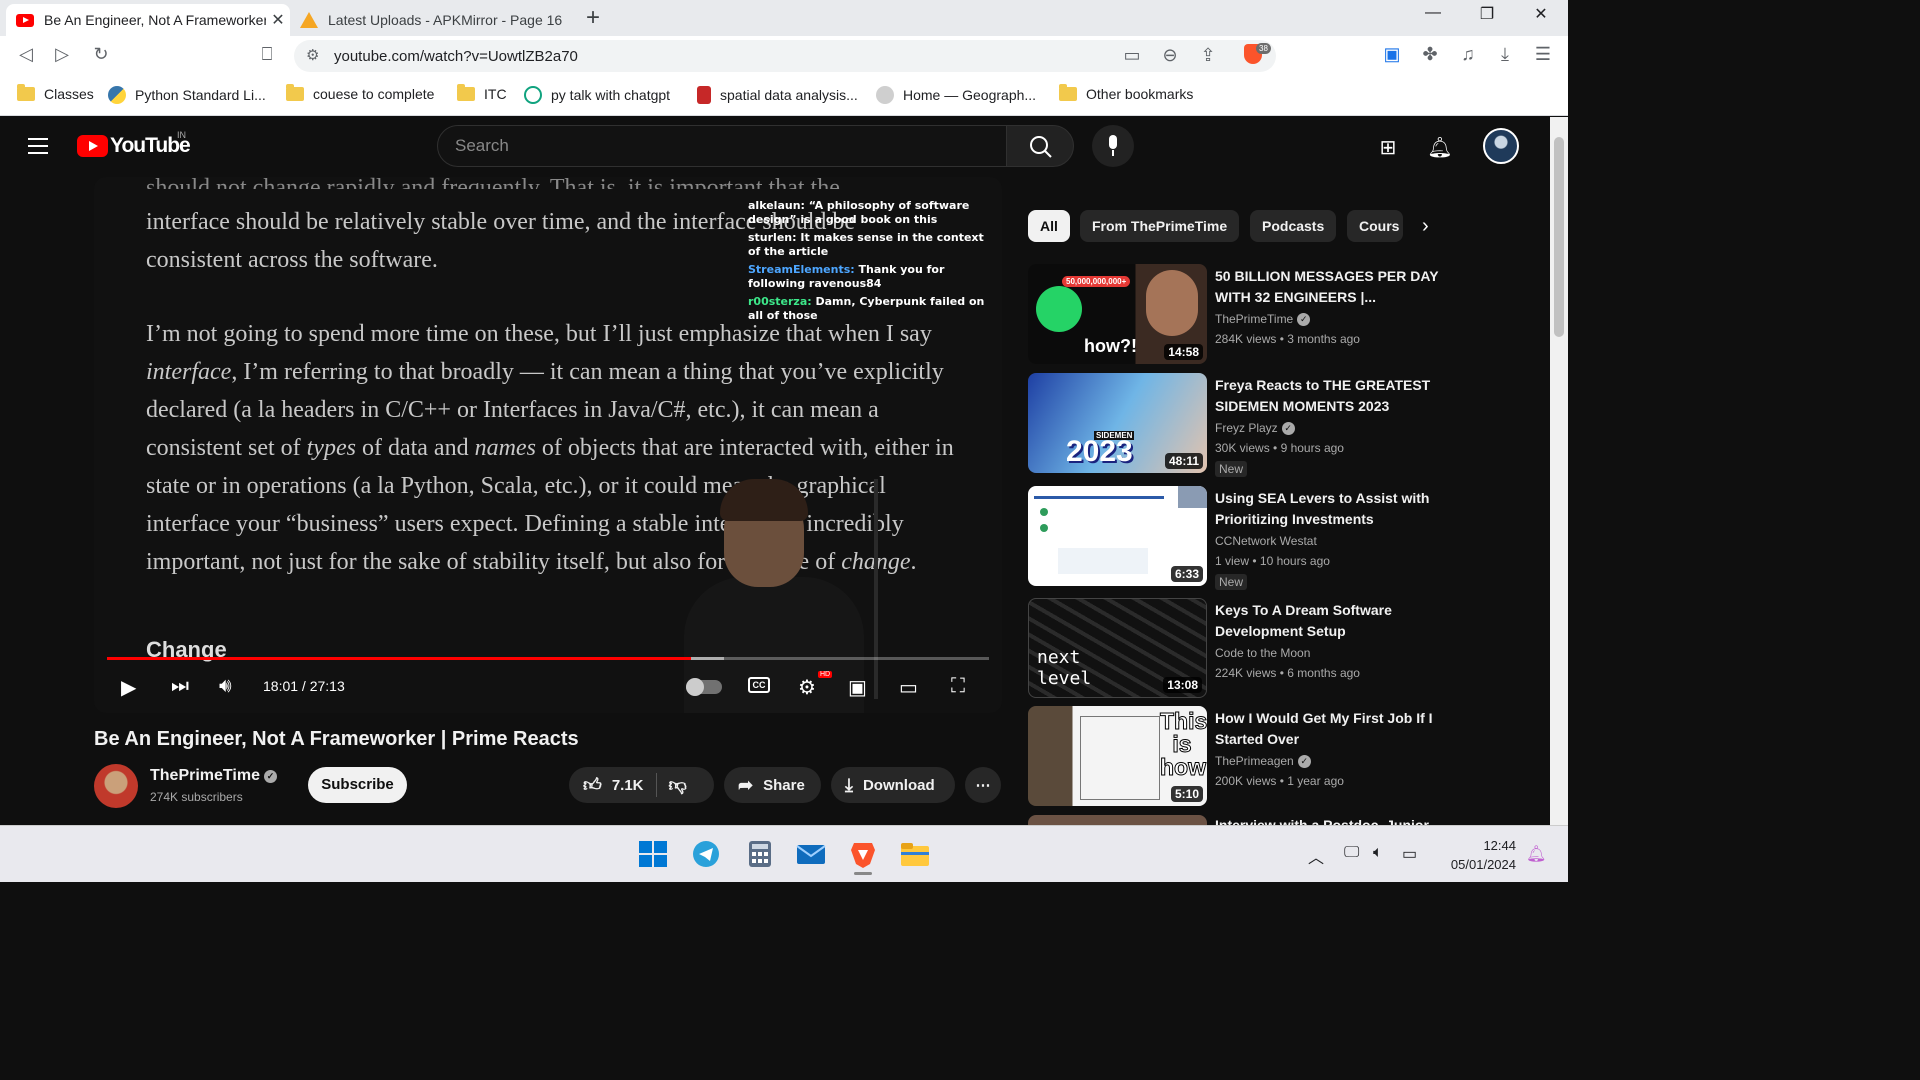 This screenshot has width=1920, height=1080. I want to click on tab-apkmirror: Latest Uploads - APKMirror - Page 16, so click(437, 20).